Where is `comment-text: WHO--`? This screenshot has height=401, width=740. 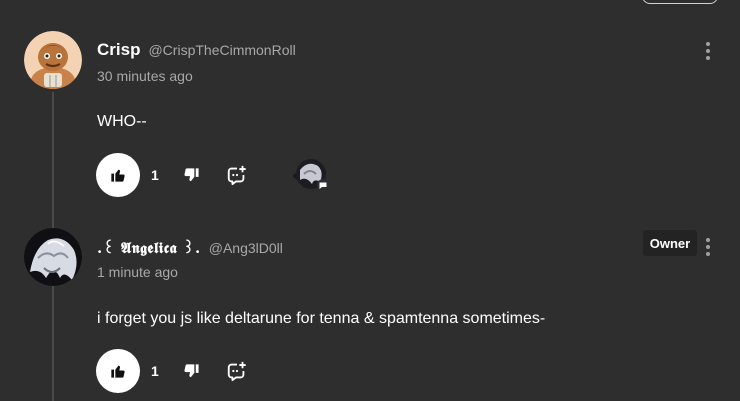
comment-text: WHO-- is located at coordinates (122, 121).